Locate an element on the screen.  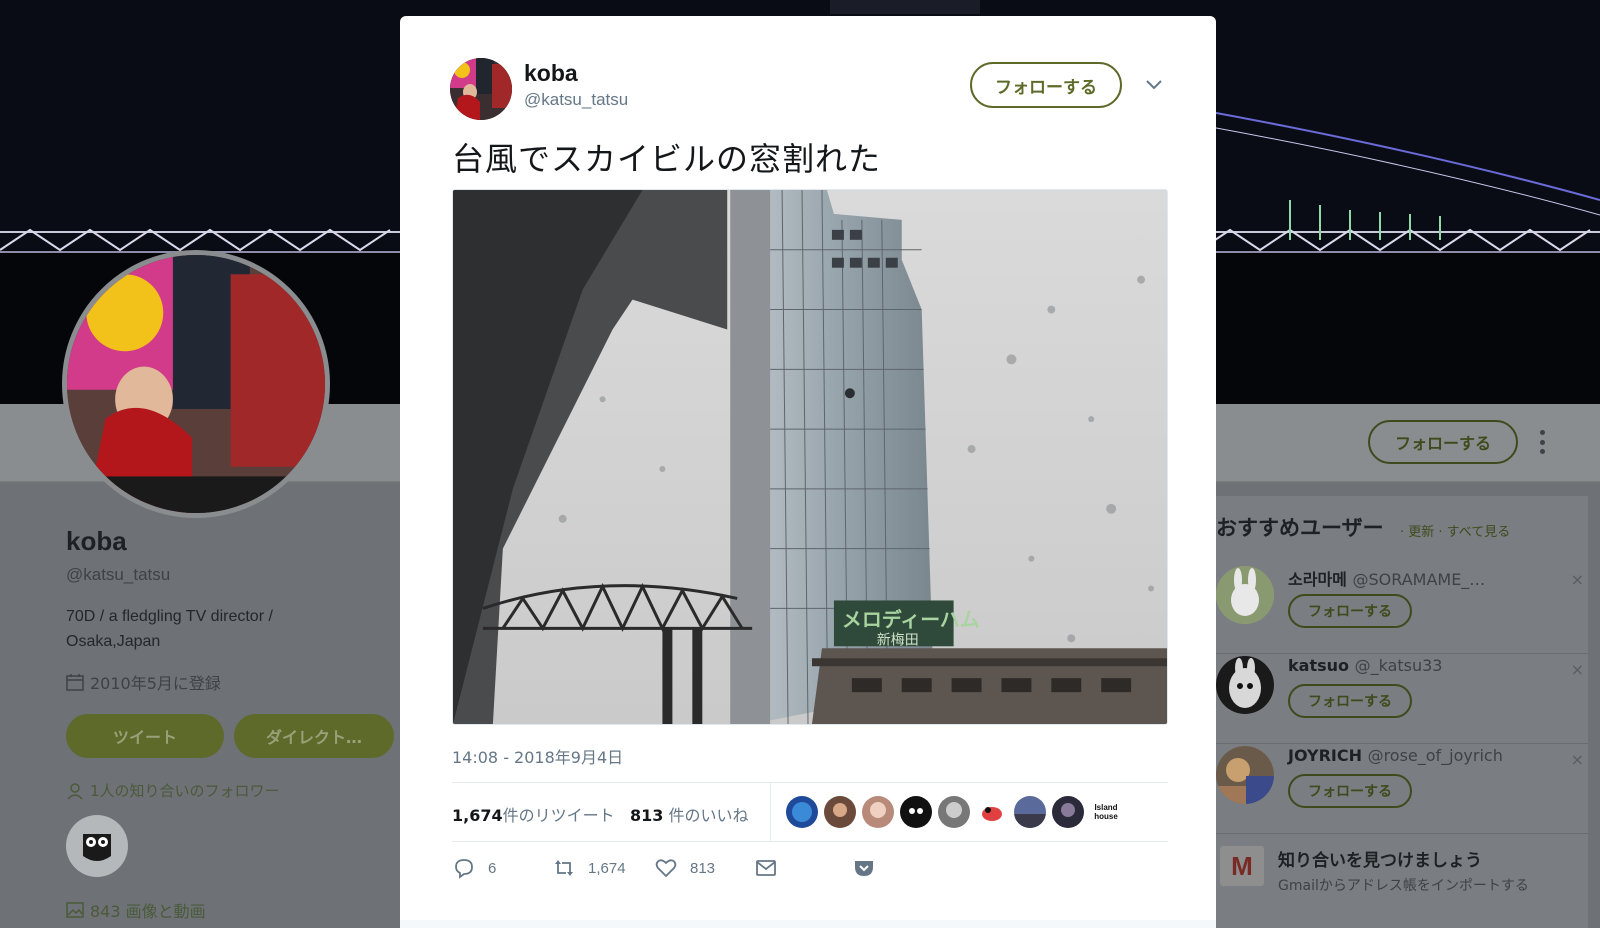
like-stat: 813 件のいいね is located at coordinates (689, 814).